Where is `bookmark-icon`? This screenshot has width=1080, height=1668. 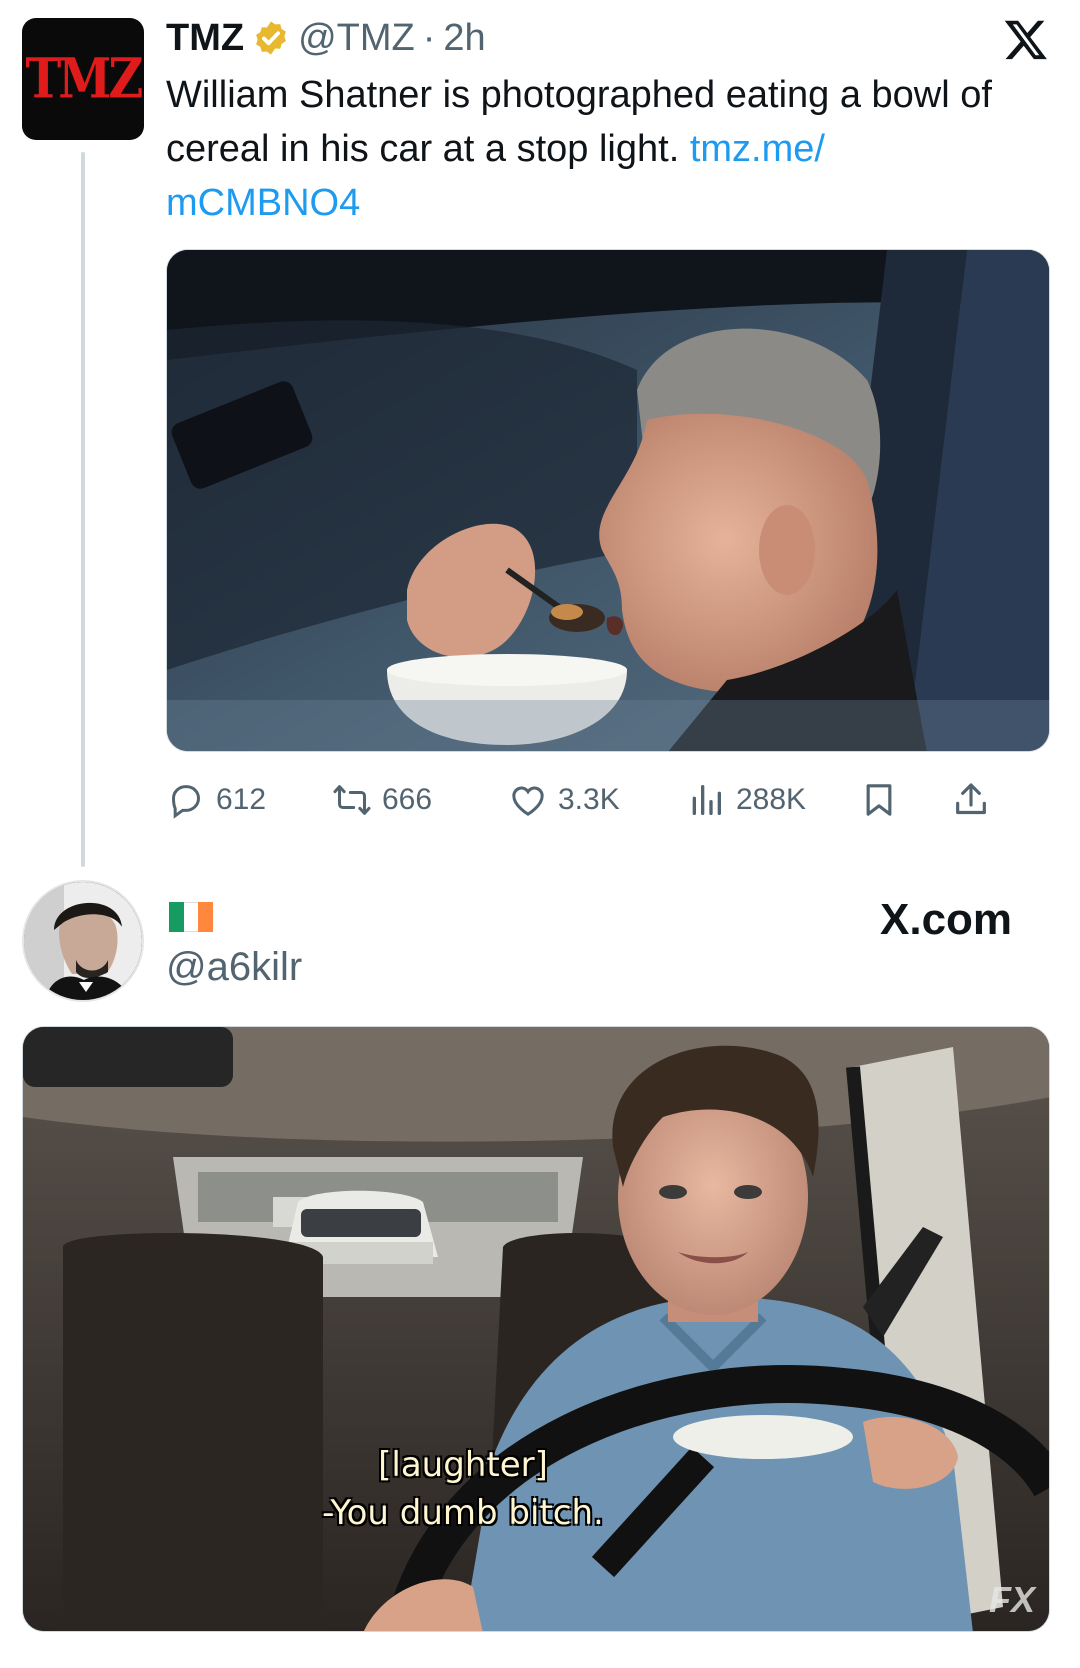 bookmark-icon is located at coordinates (879, 800).